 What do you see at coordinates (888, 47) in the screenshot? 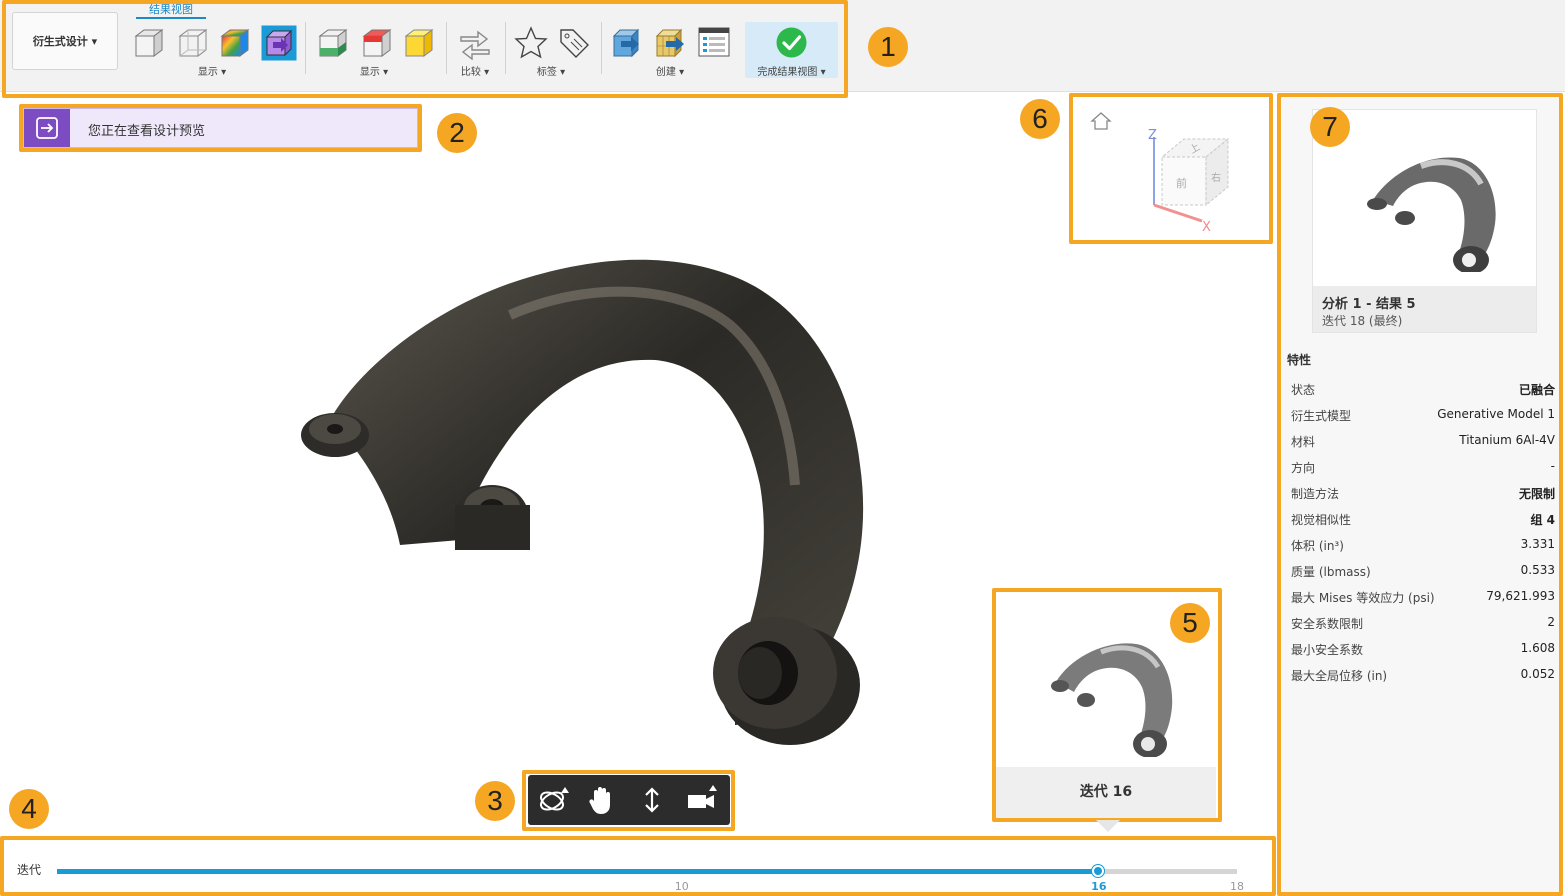
I see `callout-badge-1: 1` at bounding box center [888, 47].